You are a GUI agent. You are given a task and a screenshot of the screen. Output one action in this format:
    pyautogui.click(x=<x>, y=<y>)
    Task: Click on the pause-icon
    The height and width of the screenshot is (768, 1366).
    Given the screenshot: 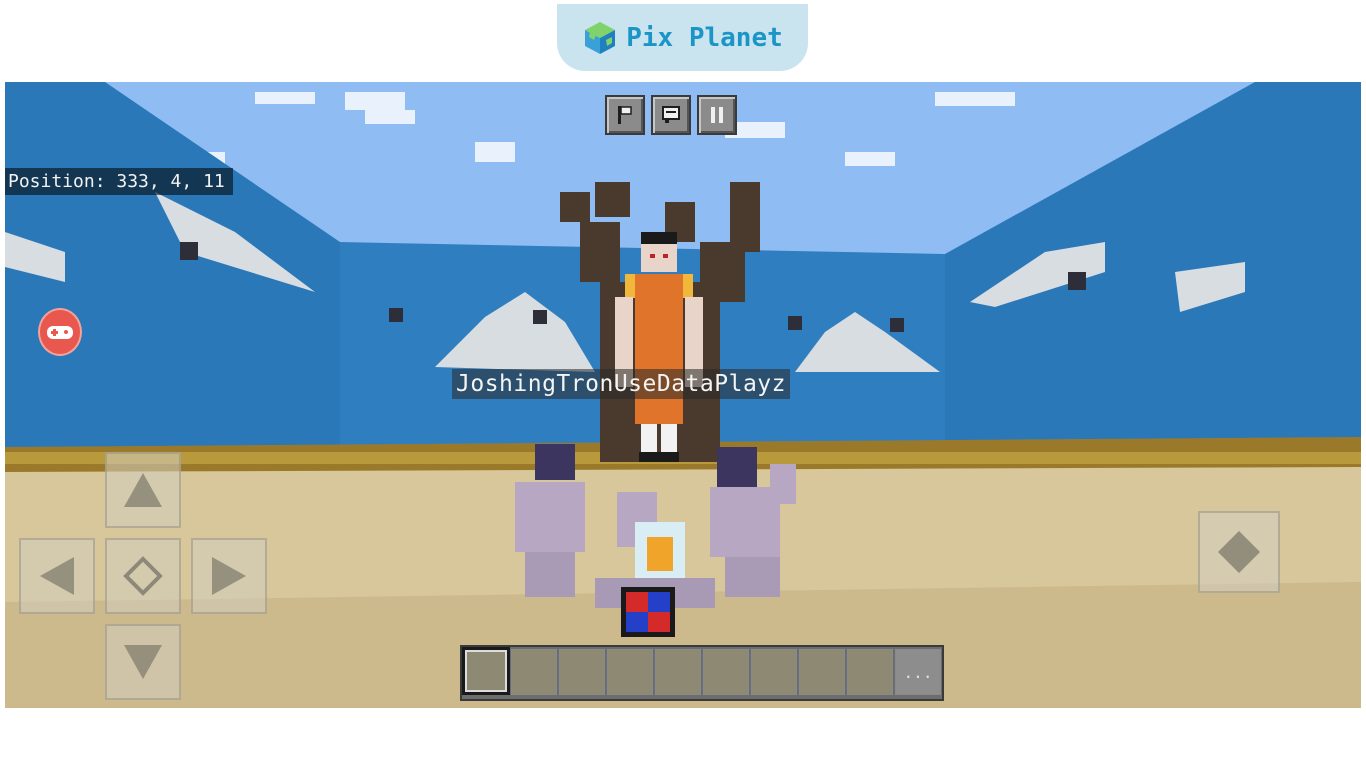 What is the action you would take?
    pyautogui.click(x=717, y=115)
    